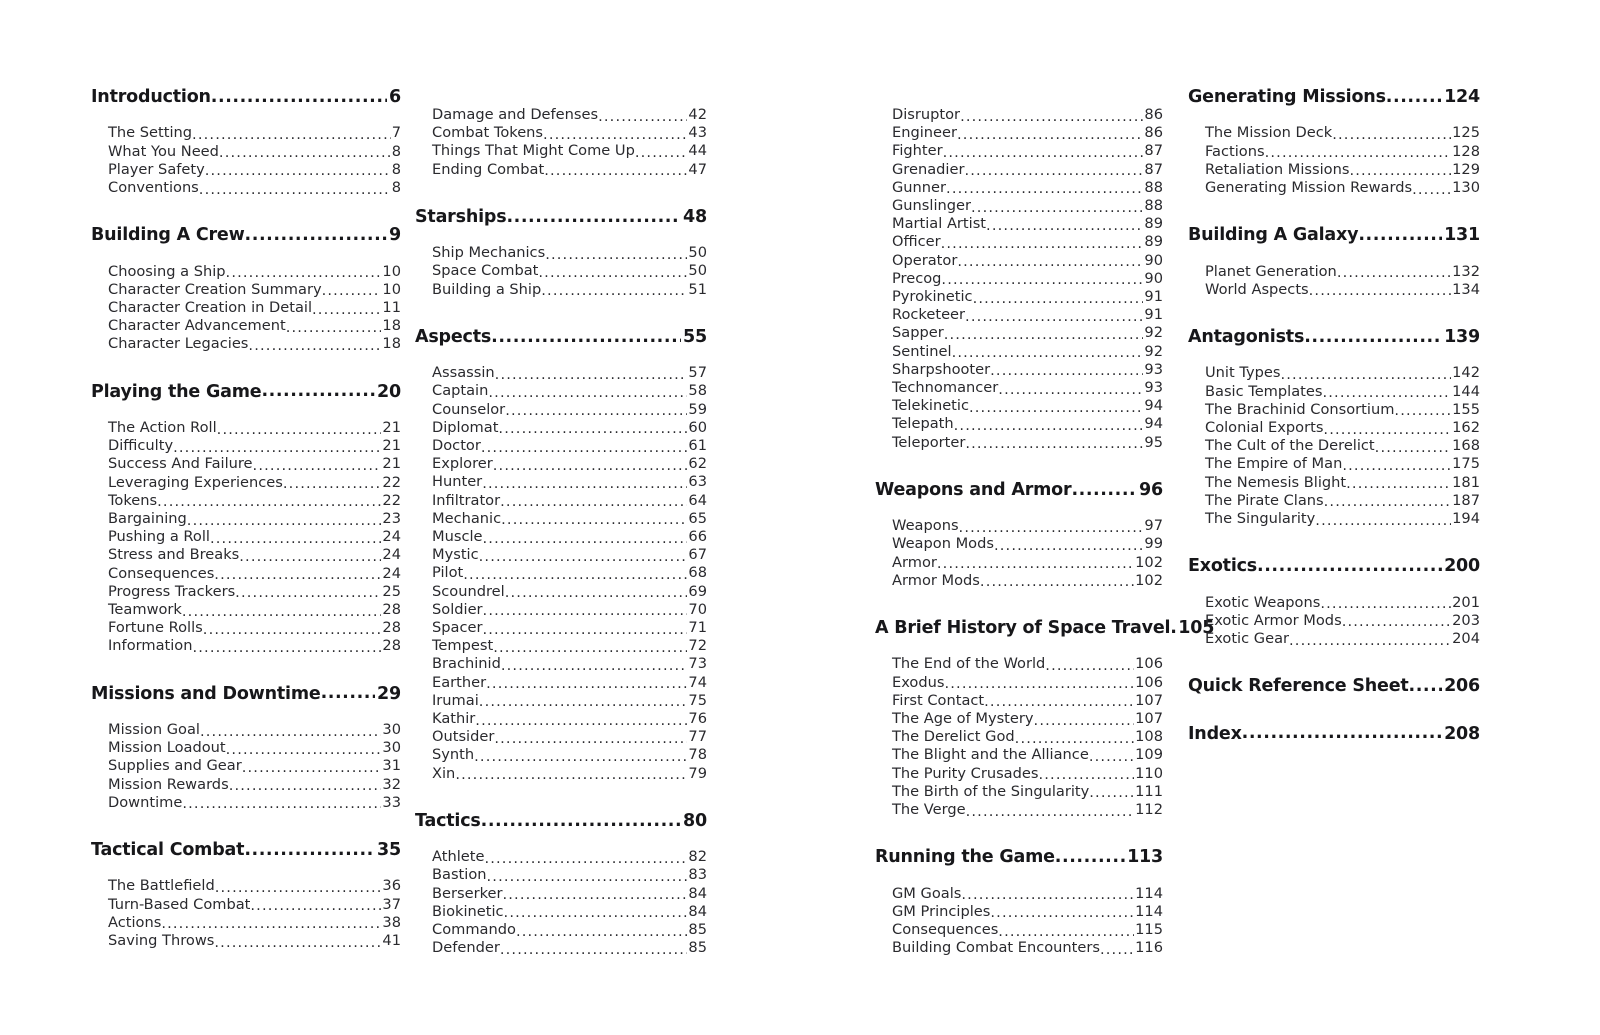 This screenshot has width=1600, height=1035. What do you see at coordinates (246, 464) in the screenshot?
I see `toc-entry-success-and-failure: Success And Failure 21` at bounding box center [246, 464].